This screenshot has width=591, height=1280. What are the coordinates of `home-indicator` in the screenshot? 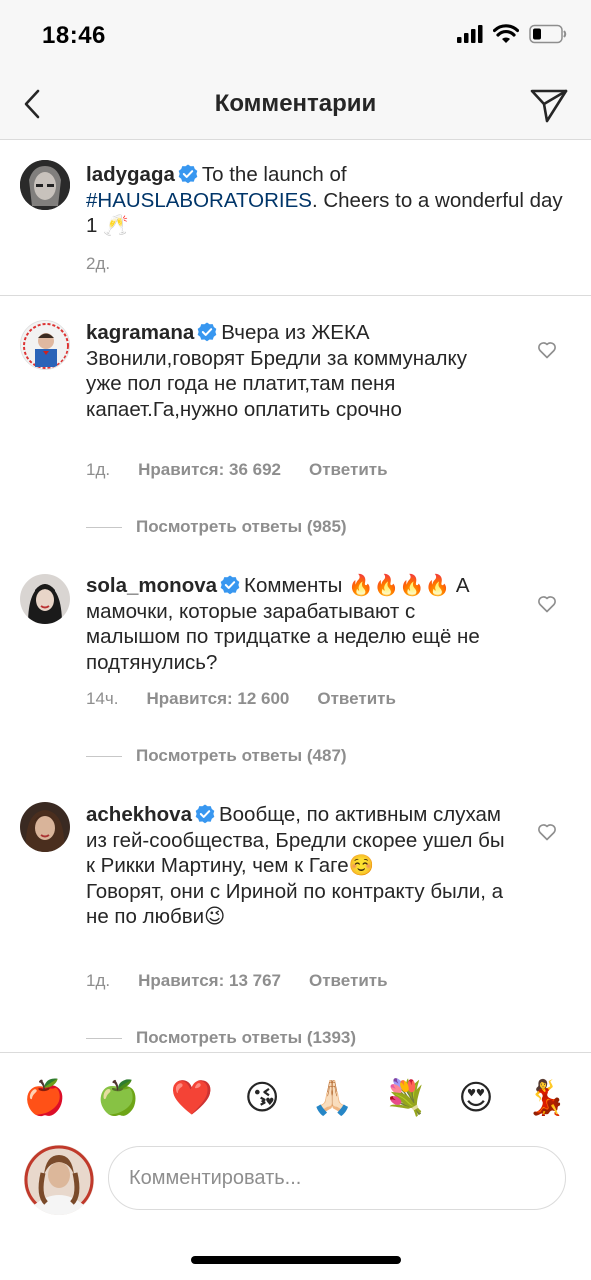 It's located at (296, 1260).